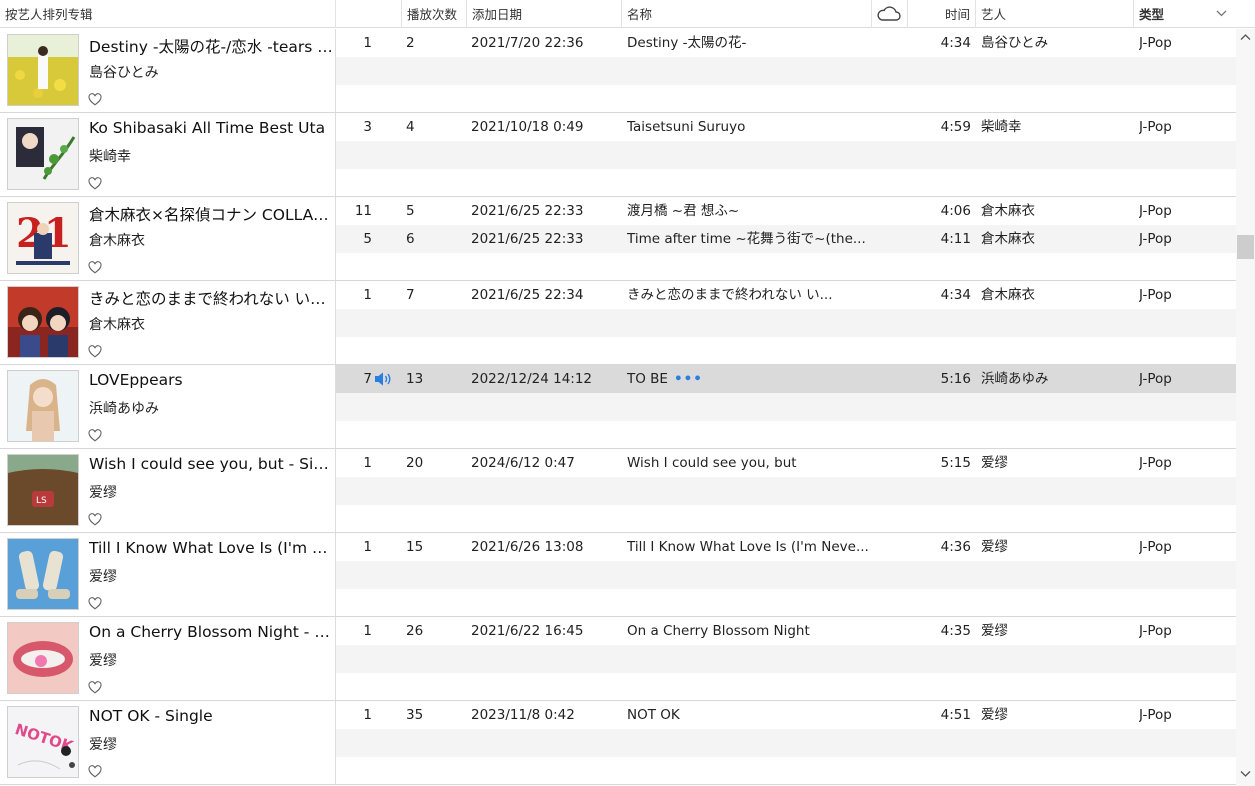  I want to click on album-cover: LS, so click(43, 490).